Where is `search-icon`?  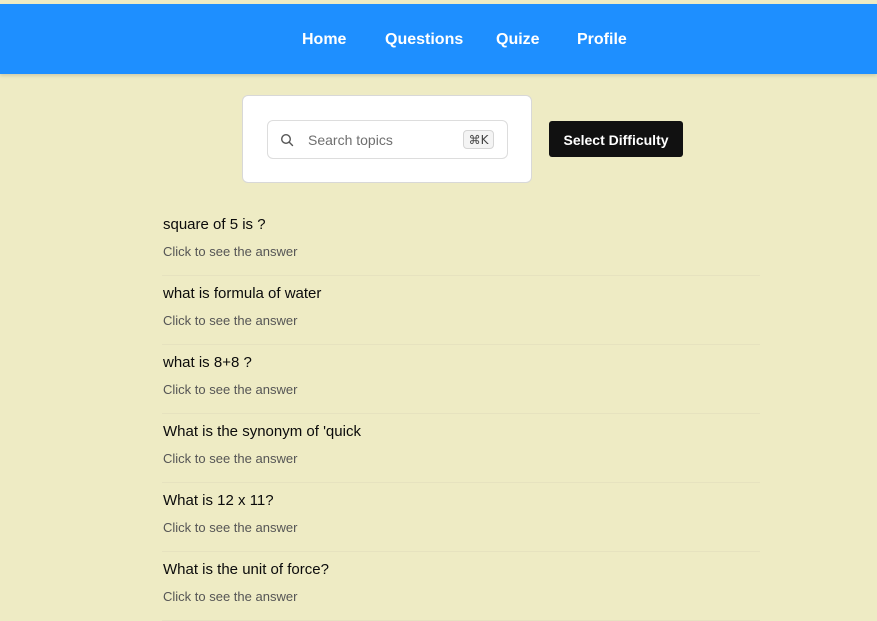 search-icon is located at coordinates (287, 140).